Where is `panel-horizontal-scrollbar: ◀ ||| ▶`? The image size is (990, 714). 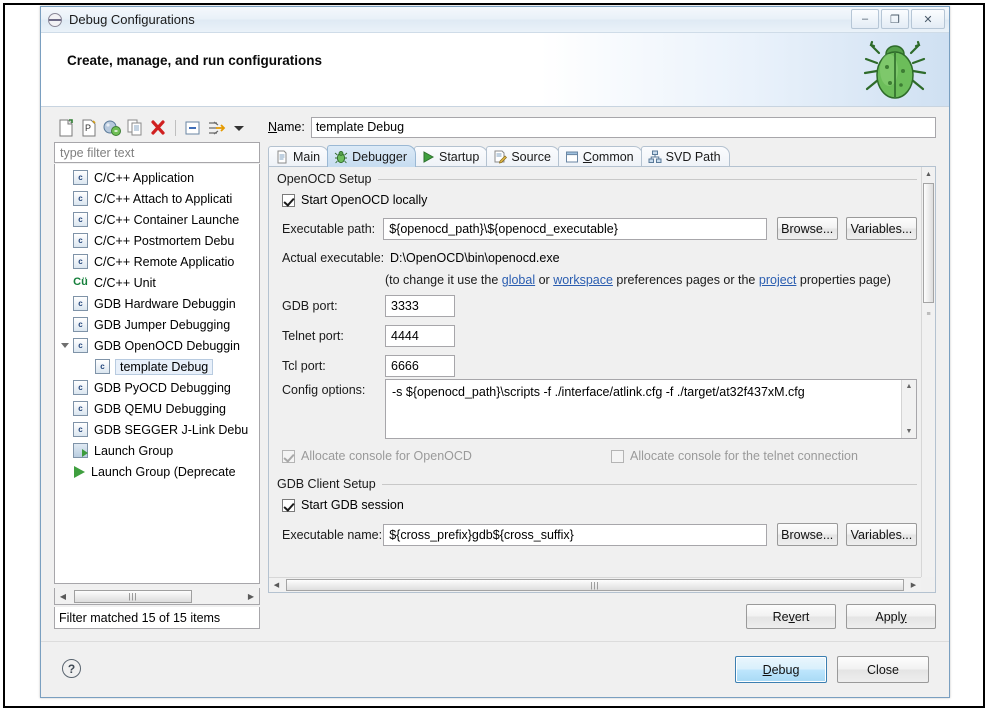
panel-horizontal-scrollbar: ◀ ||| ▶ is located at coordinates (595, 584).